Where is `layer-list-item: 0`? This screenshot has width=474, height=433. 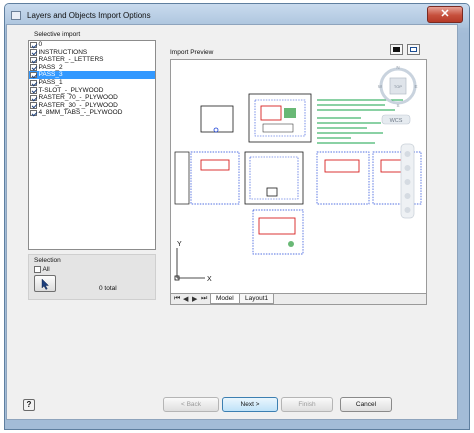 layer-list-item: 0 is located at coordinates (92, 45).